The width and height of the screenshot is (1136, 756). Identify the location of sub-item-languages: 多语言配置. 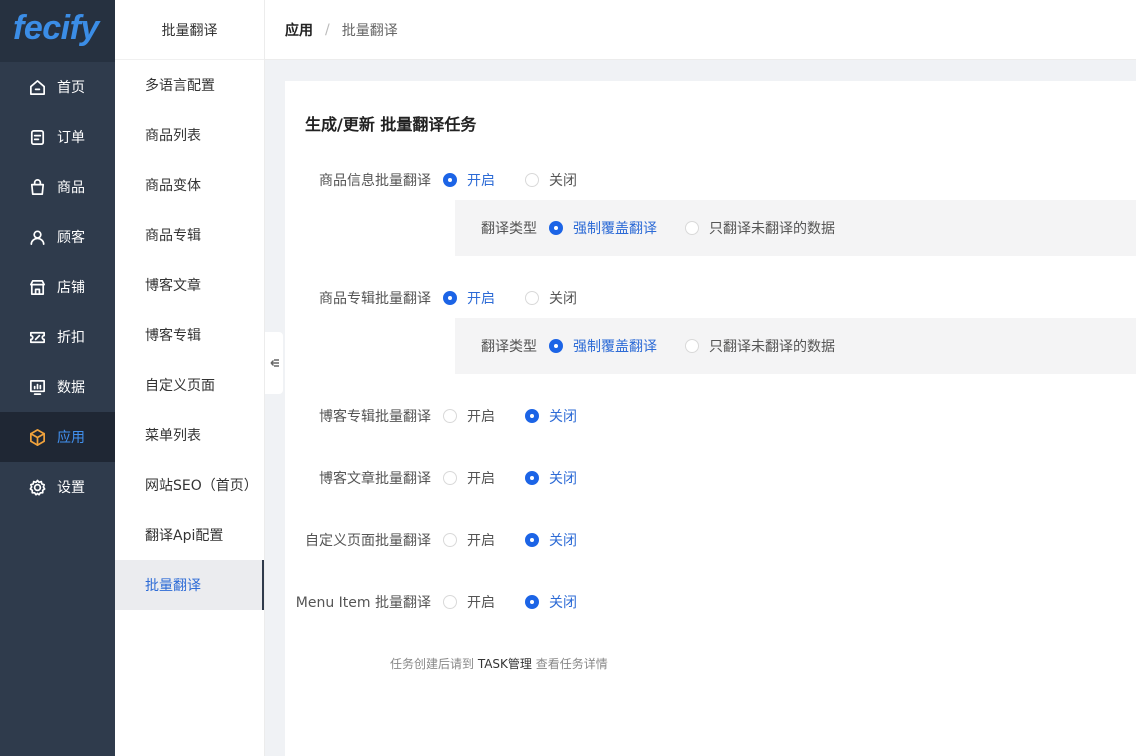
(189, 85).